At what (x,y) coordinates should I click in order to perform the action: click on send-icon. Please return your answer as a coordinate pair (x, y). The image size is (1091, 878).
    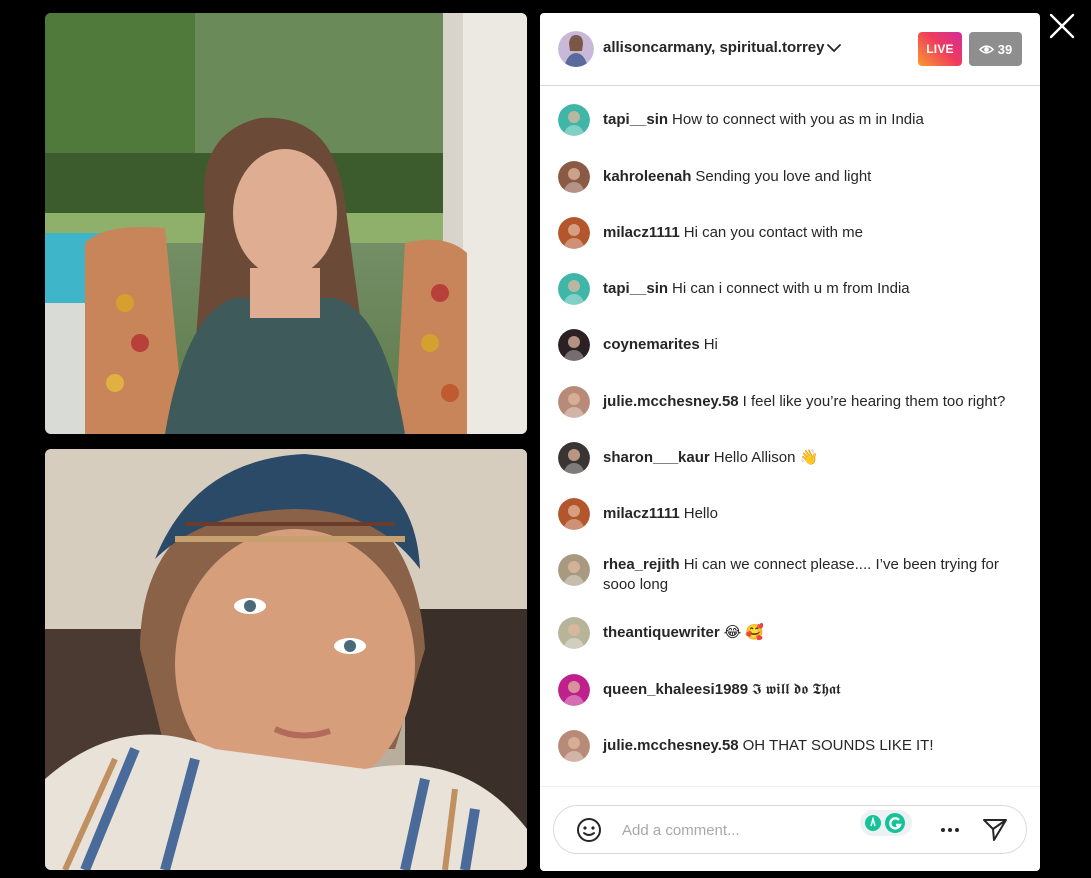
    Looking at the image, I should click on (995, 830).